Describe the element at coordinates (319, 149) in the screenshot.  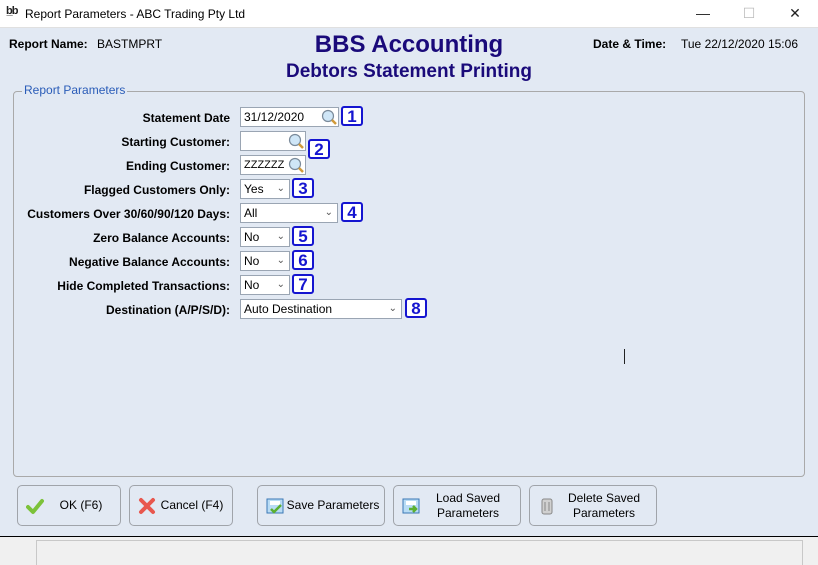
I see `callout-badge-2: 2` at that location.